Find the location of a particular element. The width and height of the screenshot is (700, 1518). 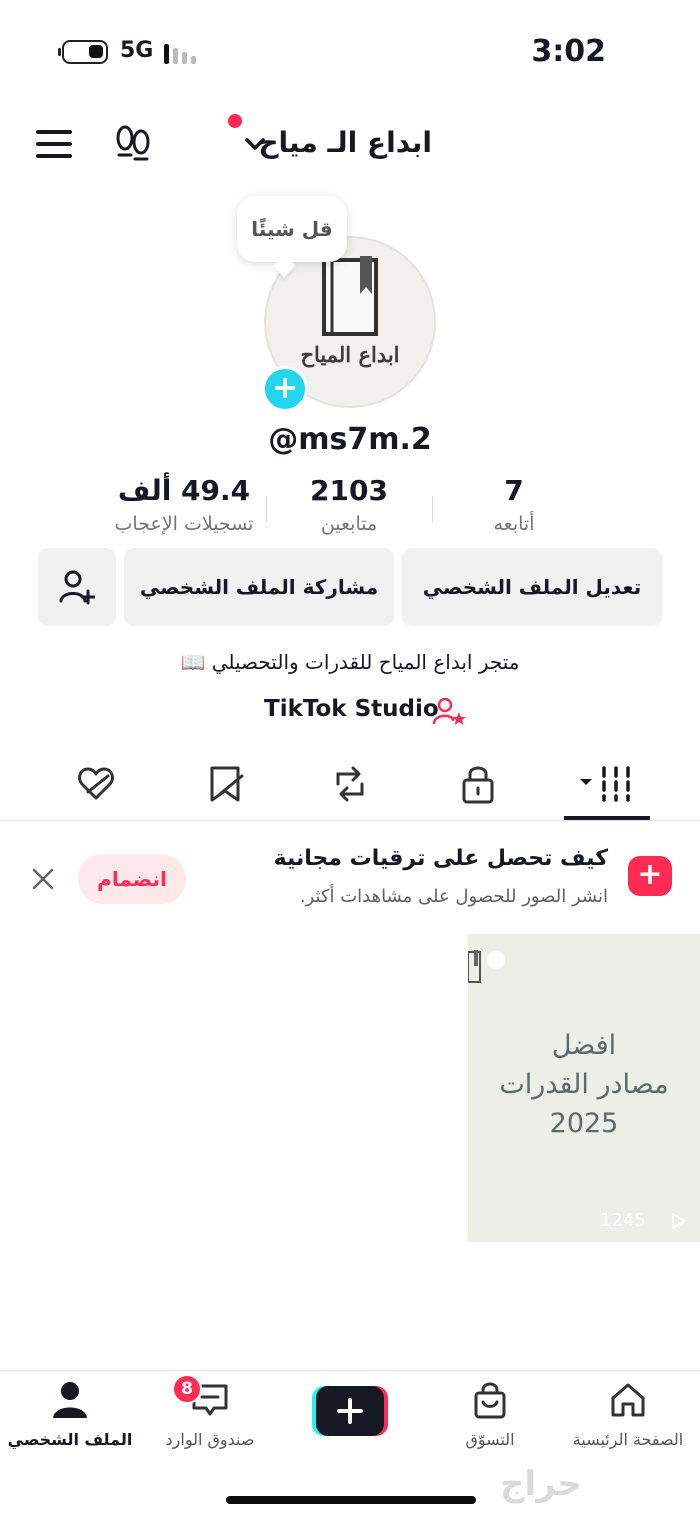

video-caption: افضل مصادر القدرات 2025 is located at coordinates (584, 1084).